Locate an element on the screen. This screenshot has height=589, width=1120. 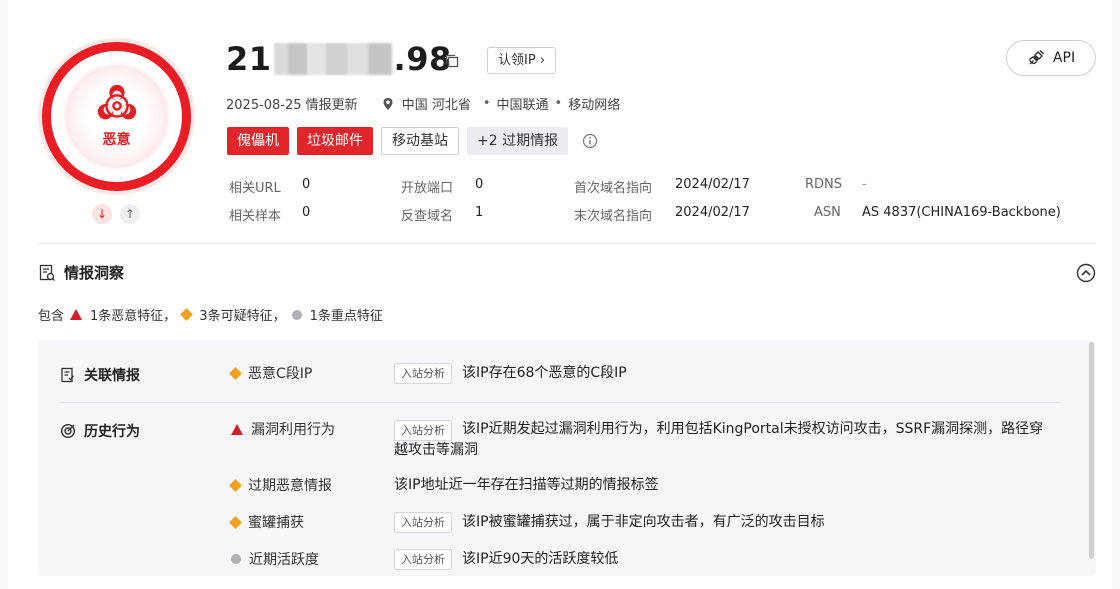
tag-botnet: 傀儡机 is located at coordinates (258, 141).